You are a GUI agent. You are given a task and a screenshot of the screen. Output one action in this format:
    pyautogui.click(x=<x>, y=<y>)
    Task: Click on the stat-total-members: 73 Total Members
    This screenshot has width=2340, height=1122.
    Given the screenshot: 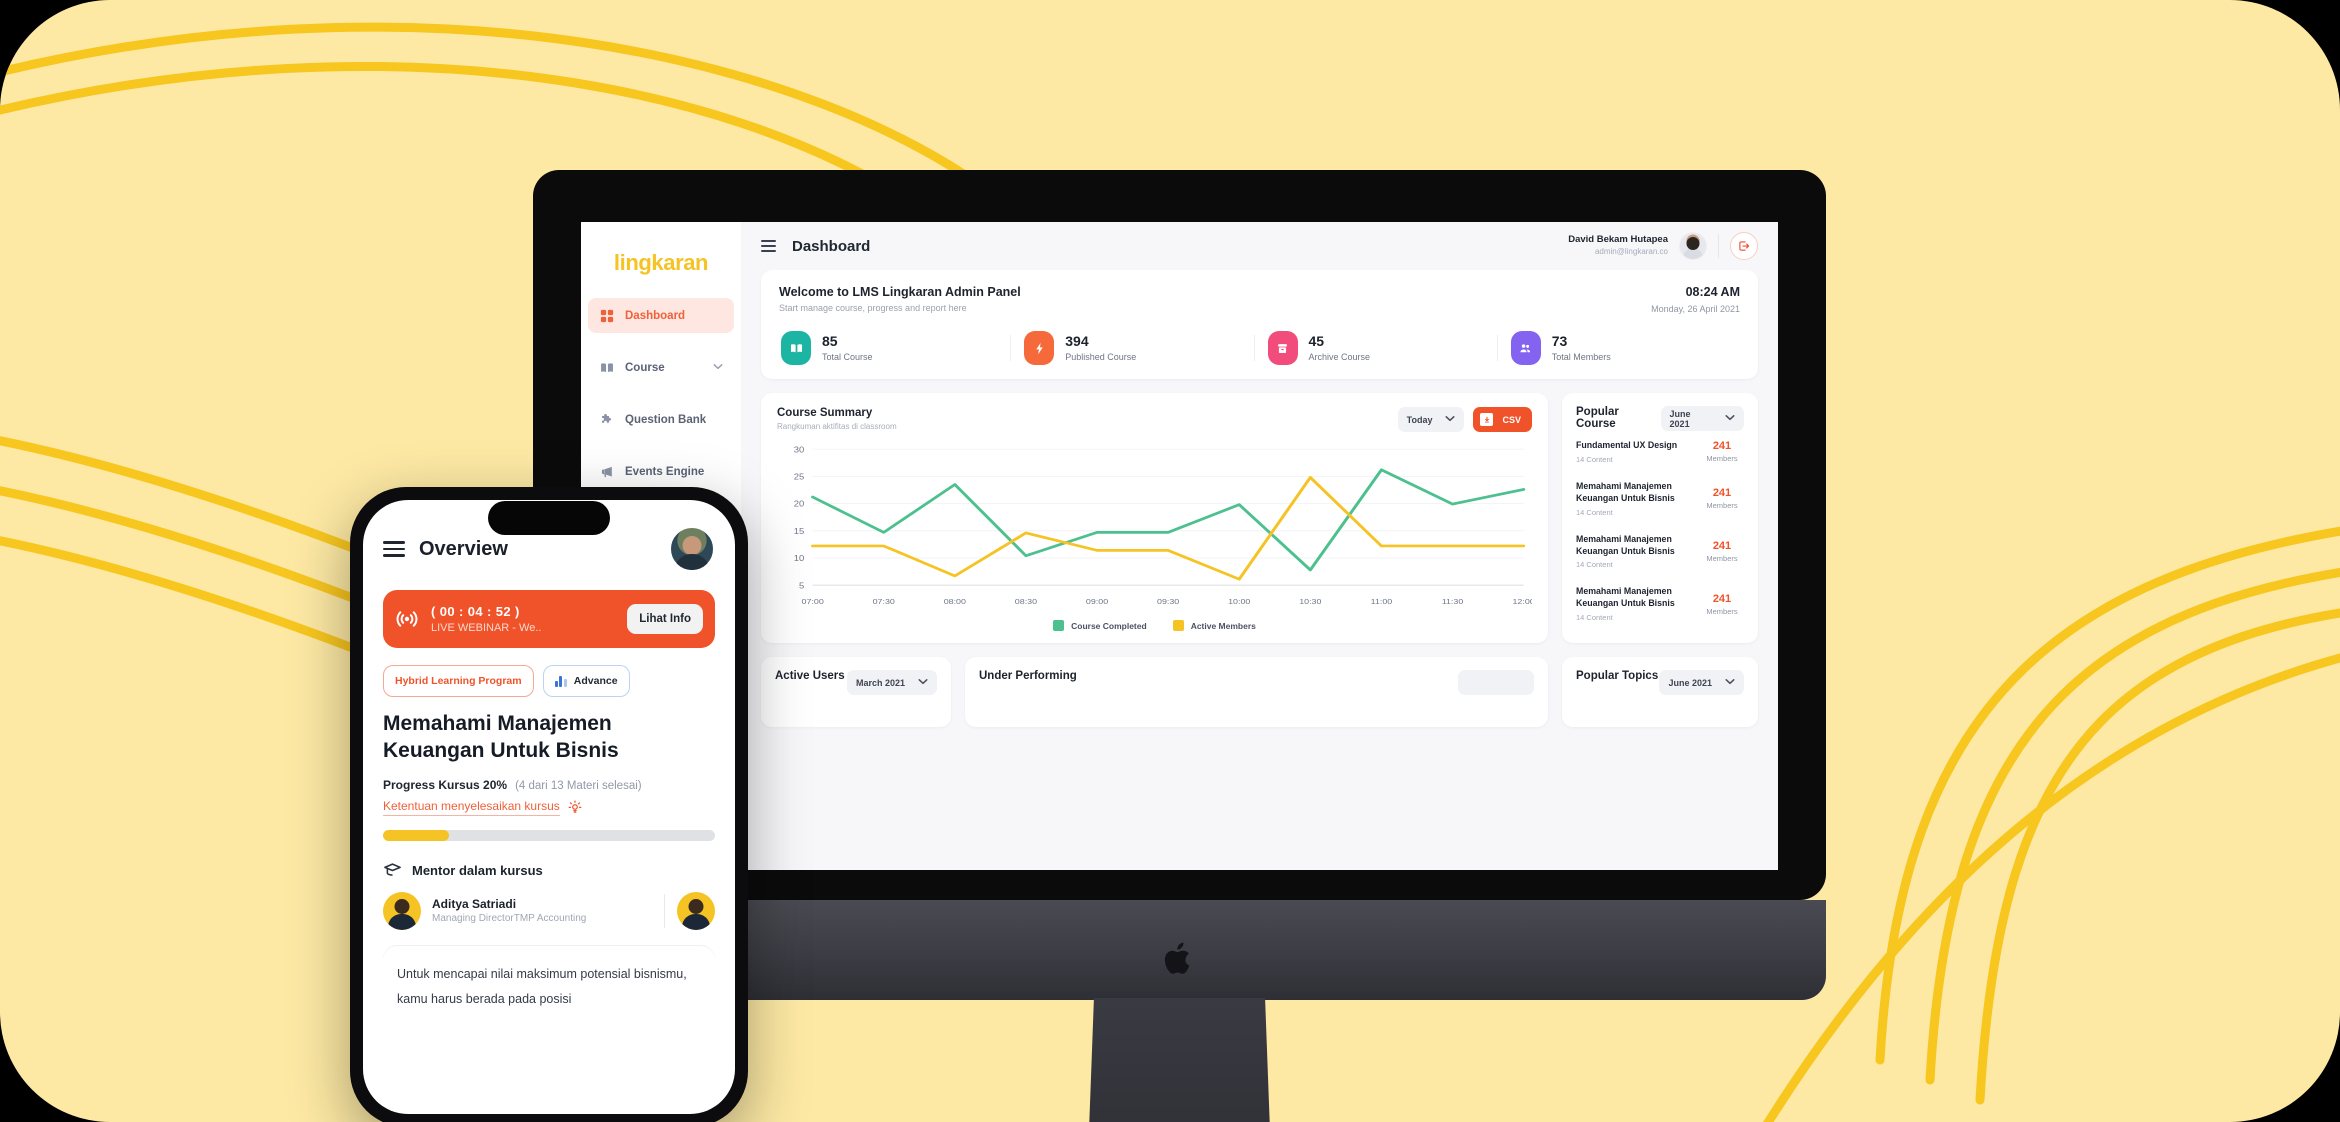 What is the action you would take?
    pyautogui.click(x=1618, y=348)
    